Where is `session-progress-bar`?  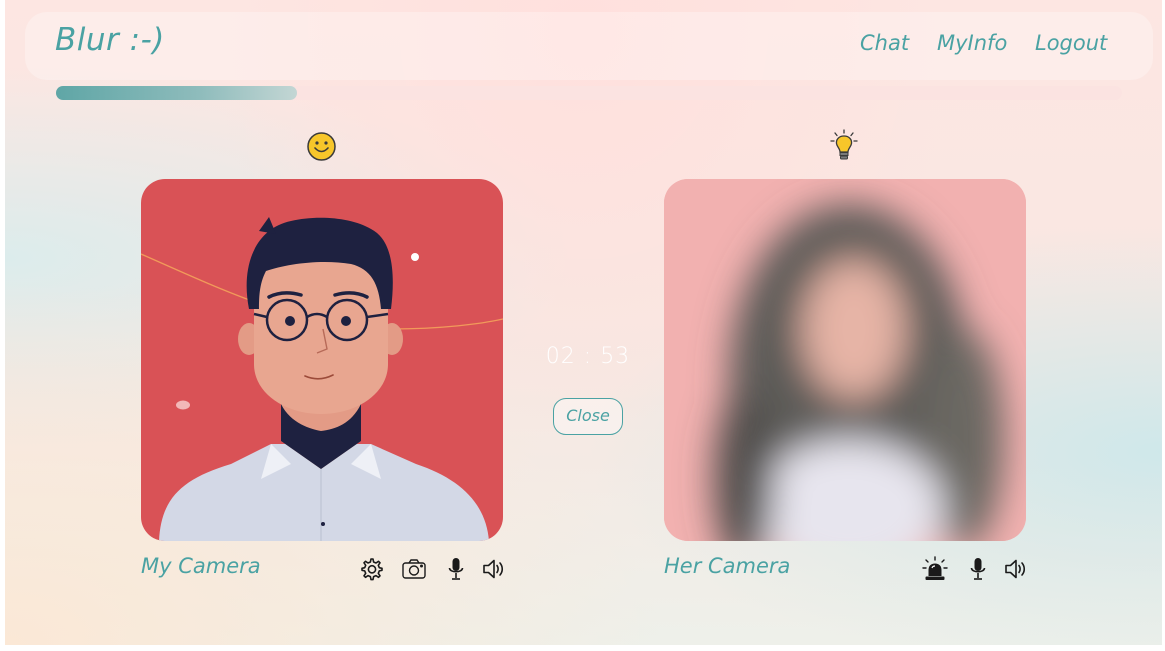
session-progress-bar is located at coordinates (589, 93).